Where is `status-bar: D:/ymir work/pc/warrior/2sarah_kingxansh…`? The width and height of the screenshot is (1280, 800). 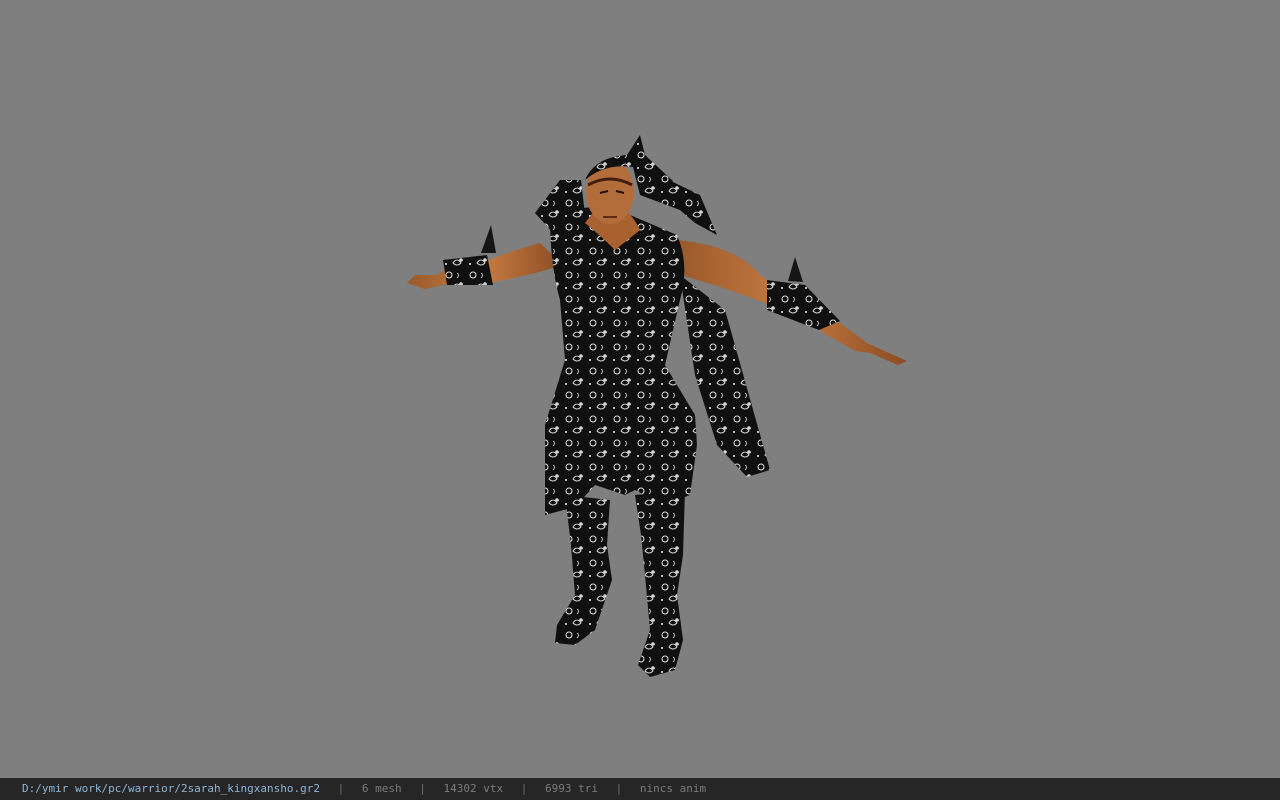 status-bar: D:/ymir work/pc/warrior/2sarah_kingxansh… is located at coordinates (640, 789).